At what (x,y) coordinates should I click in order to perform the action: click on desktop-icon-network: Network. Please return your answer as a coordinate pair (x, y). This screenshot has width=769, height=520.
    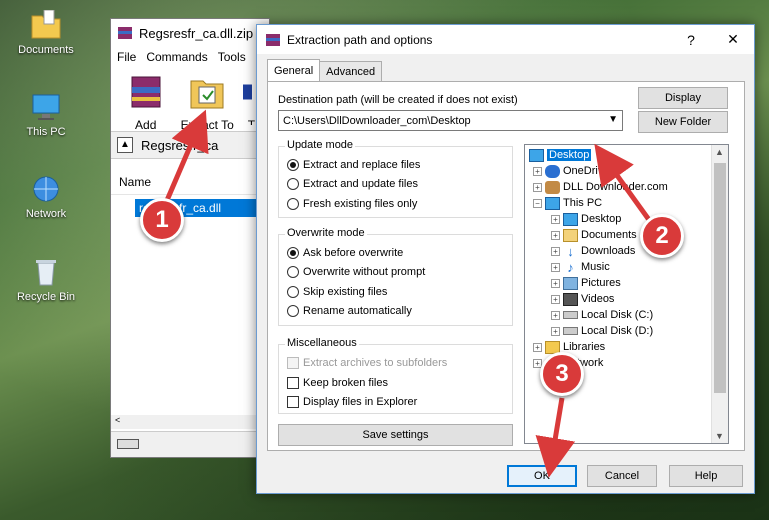
    Looking at the image, I should click on (46, 197).